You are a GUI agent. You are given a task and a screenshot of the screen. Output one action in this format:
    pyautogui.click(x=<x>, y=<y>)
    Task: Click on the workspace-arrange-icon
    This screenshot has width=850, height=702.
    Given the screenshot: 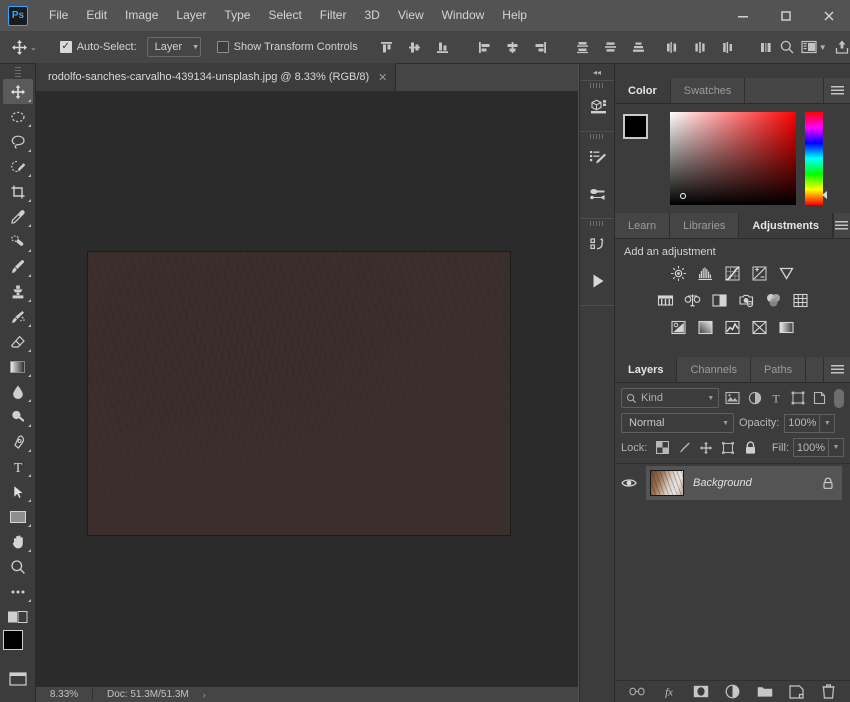 What is the action you would take?
    pyautogui.click(x=809, y=47)
    